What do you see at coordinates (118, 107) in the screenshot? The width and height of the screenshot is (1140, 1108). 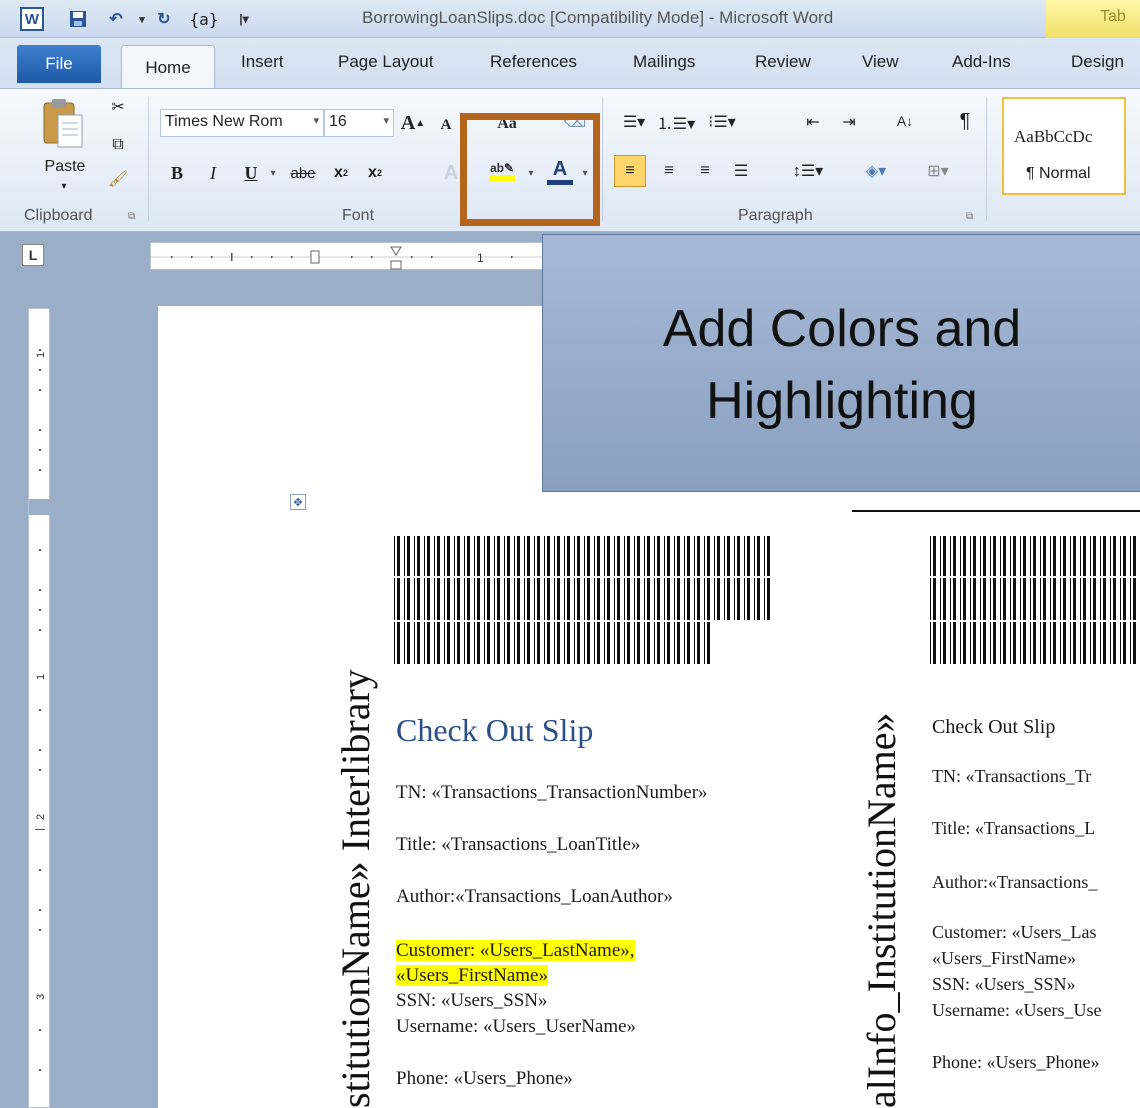 I see `cut-icon: ✂` at bounding box center [118, 107].